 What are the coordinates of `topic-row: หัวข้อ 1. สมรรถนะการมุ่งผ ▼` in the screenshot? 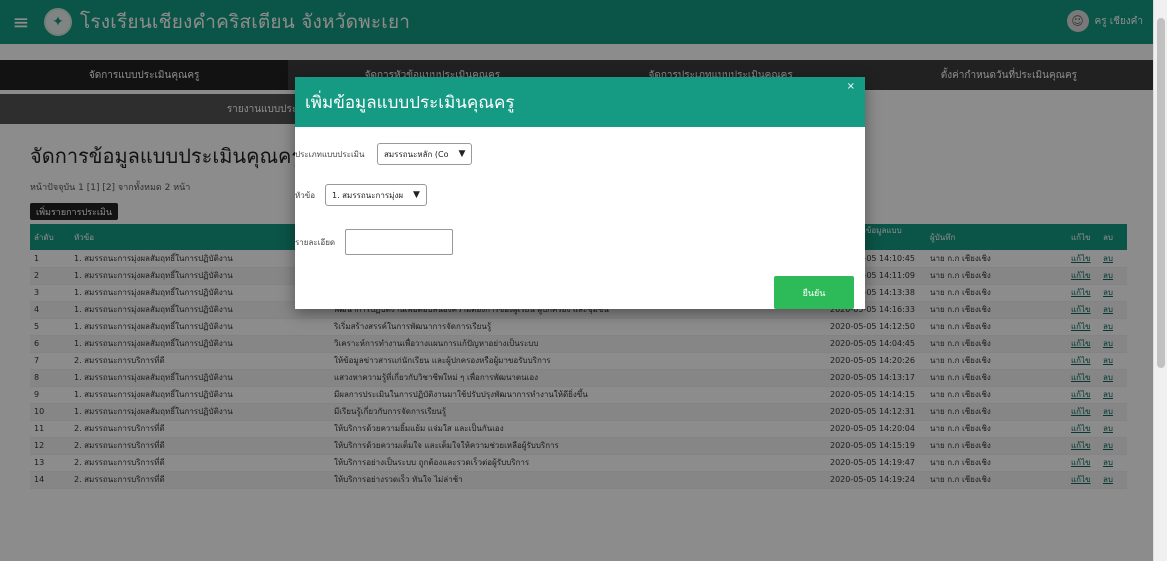 It's located at (361, 195).